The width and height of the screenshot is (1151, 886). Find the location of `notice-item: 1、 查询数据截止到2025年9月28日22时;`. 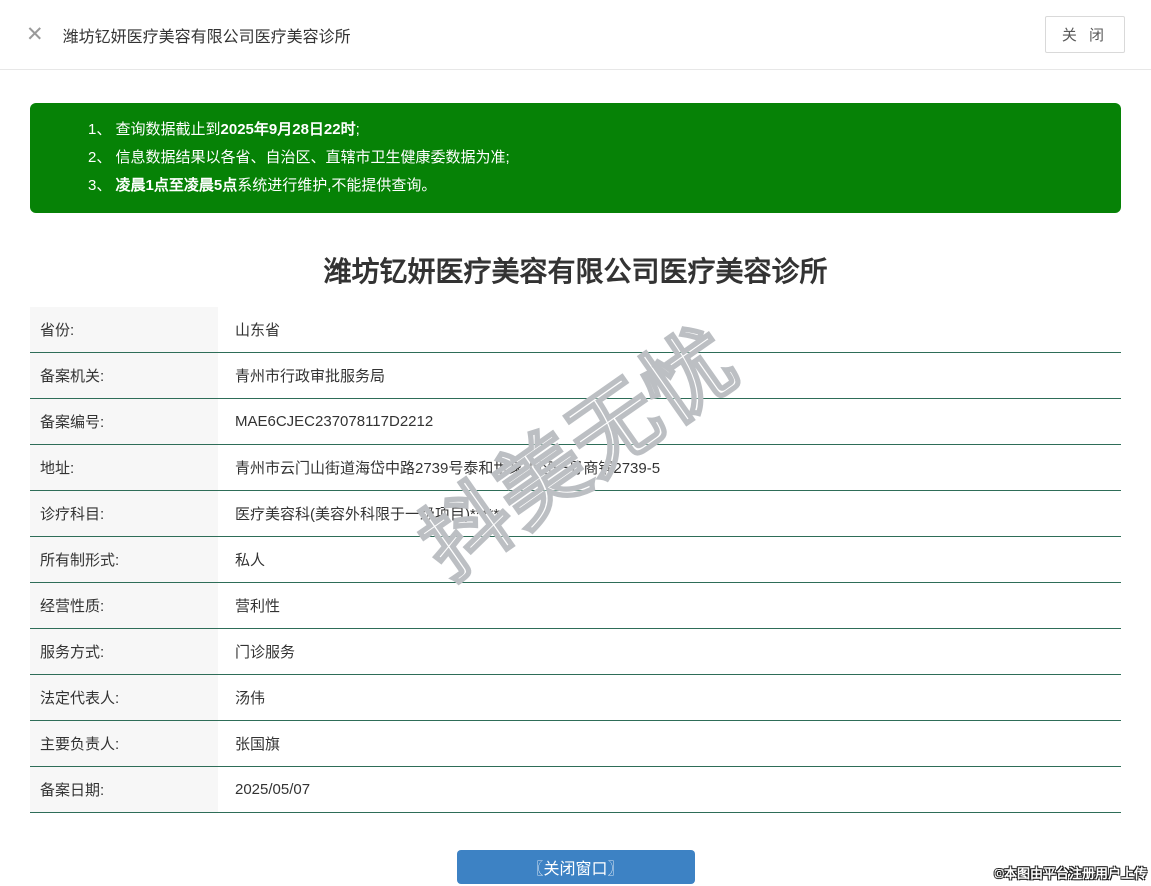

notice-item: 1、 查询数据截止到2025年9月28日22时; is located at coordinates (224, 129).